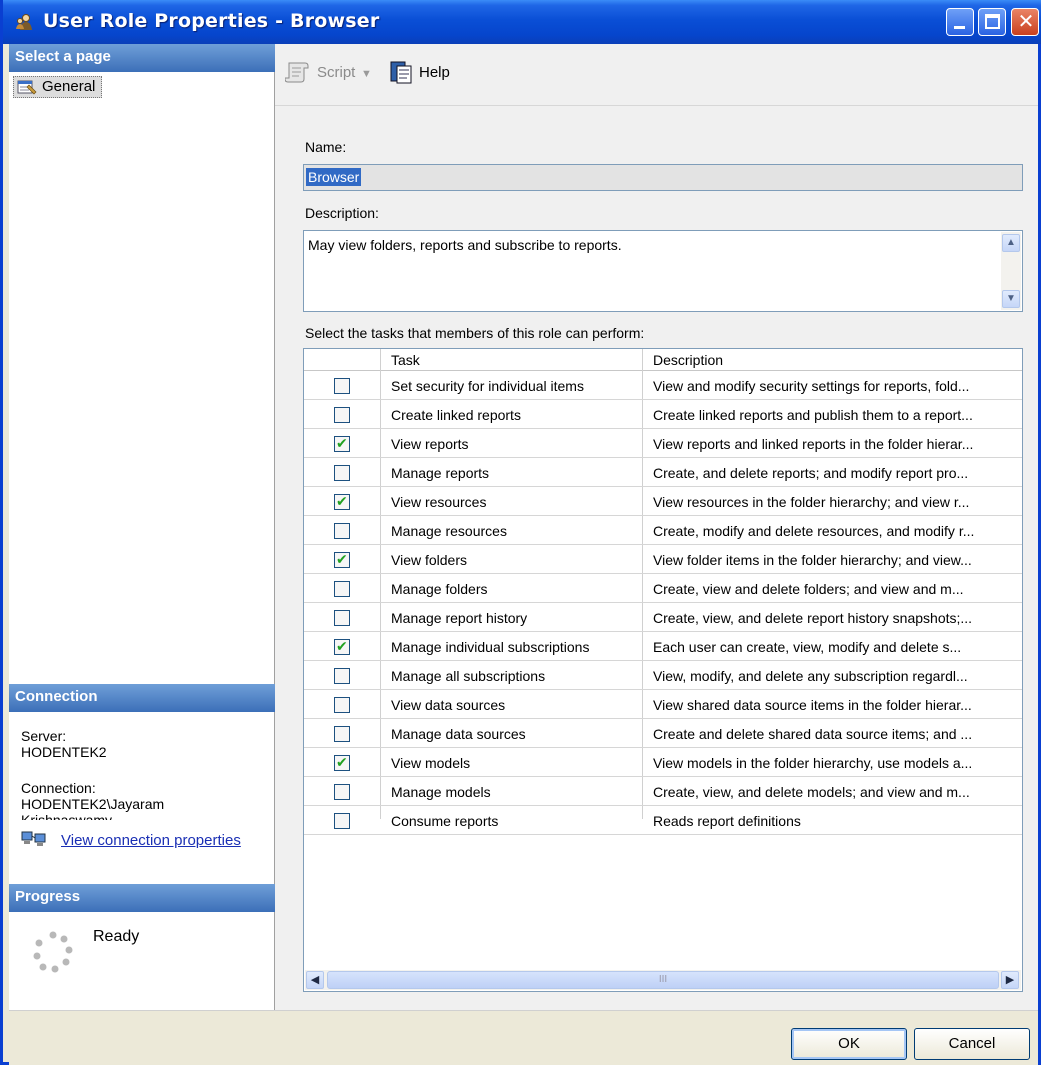  Describe the element at coordinates (441, 792) in the screenshot. I see `task-name: Manage models` at that location.